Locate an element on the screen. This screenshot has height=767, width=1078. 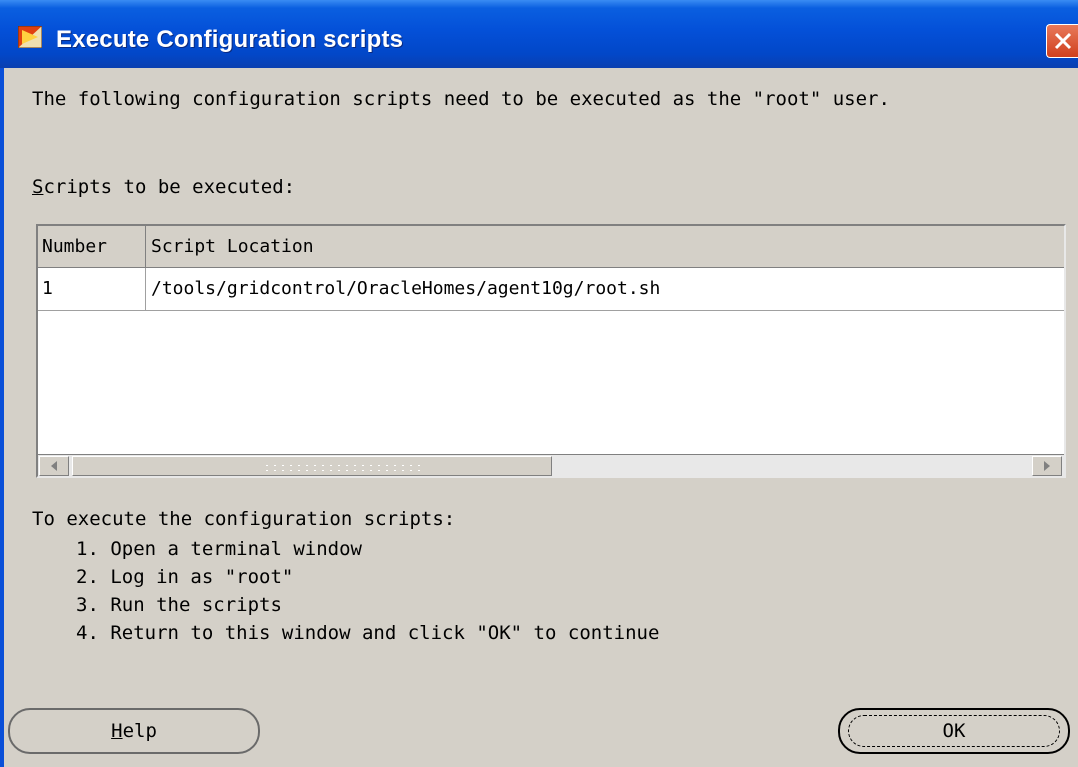
arrow-right-icon is located at coordinates (1047, 466).